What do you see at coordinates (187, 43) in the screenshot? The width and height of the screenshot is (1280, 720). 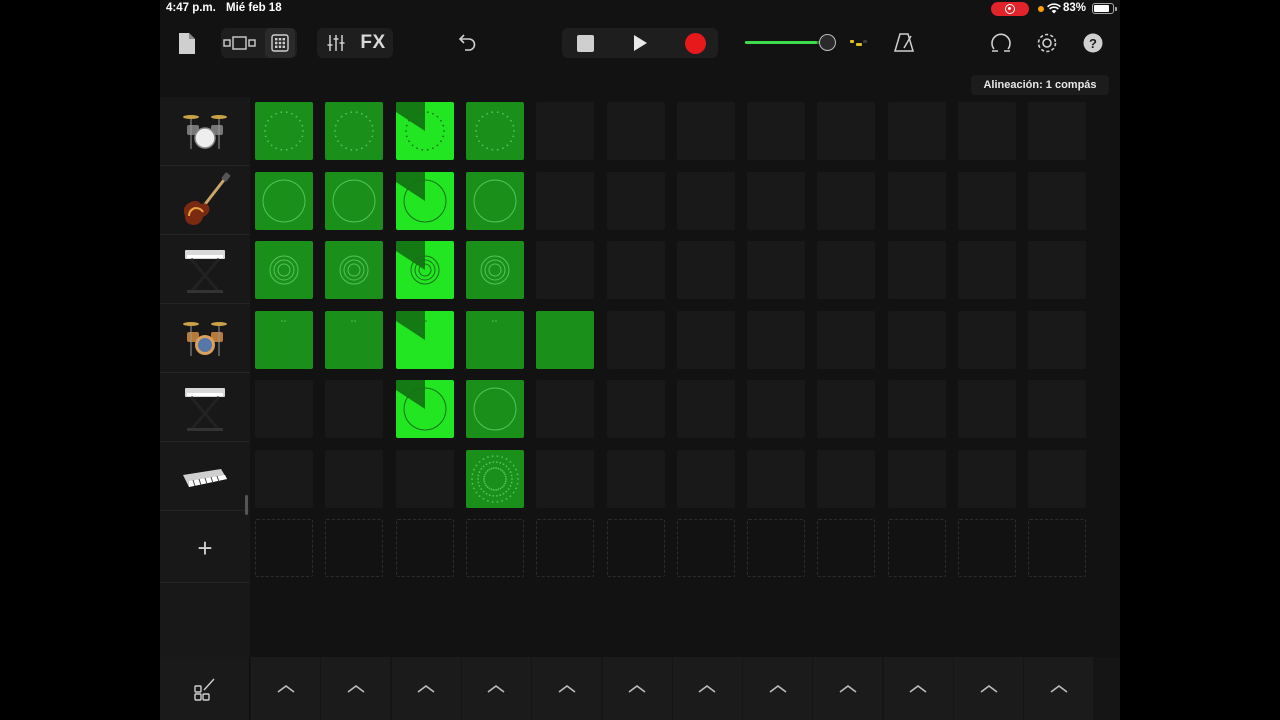 I see `my-songs-icon` at bounding box center [187, 43].